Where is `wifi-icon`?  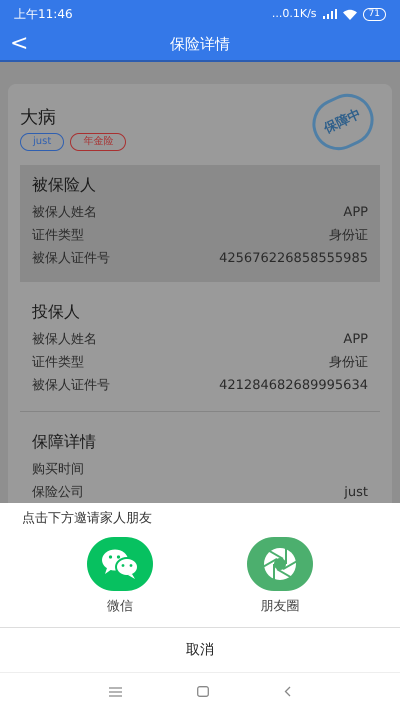 wifi-icon is located at coordinates (349, 14).